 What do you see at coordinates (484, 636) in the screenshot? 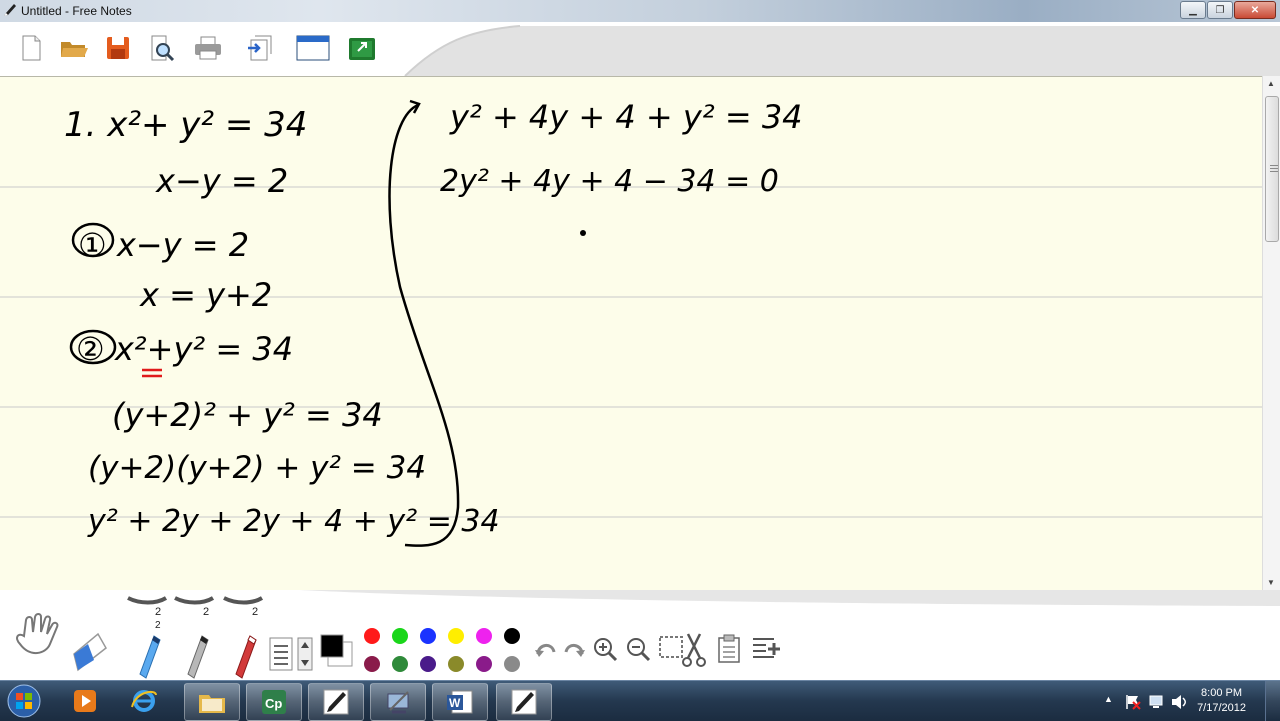
I see `color-swatch-magenta` at bounding box center [484, 636].